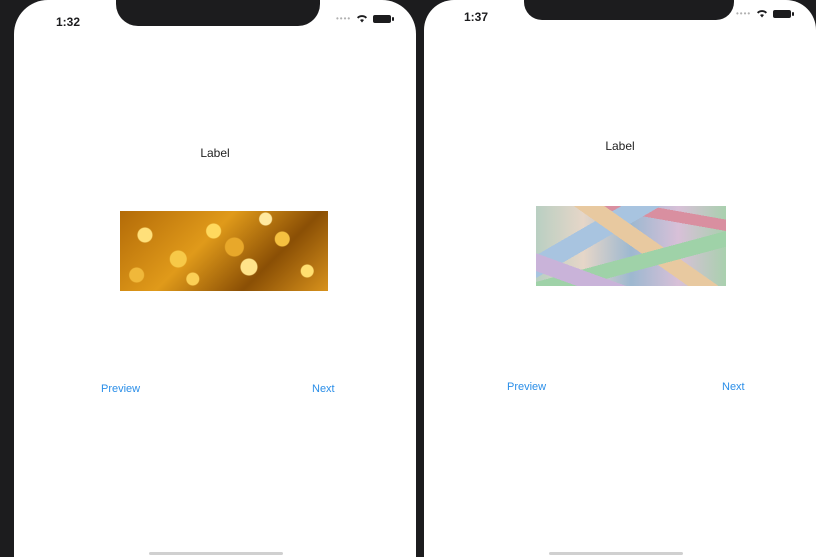 The width and height of the screenshot is (816, 557). I want to click on status-time: 1:32, so click(68, 22).